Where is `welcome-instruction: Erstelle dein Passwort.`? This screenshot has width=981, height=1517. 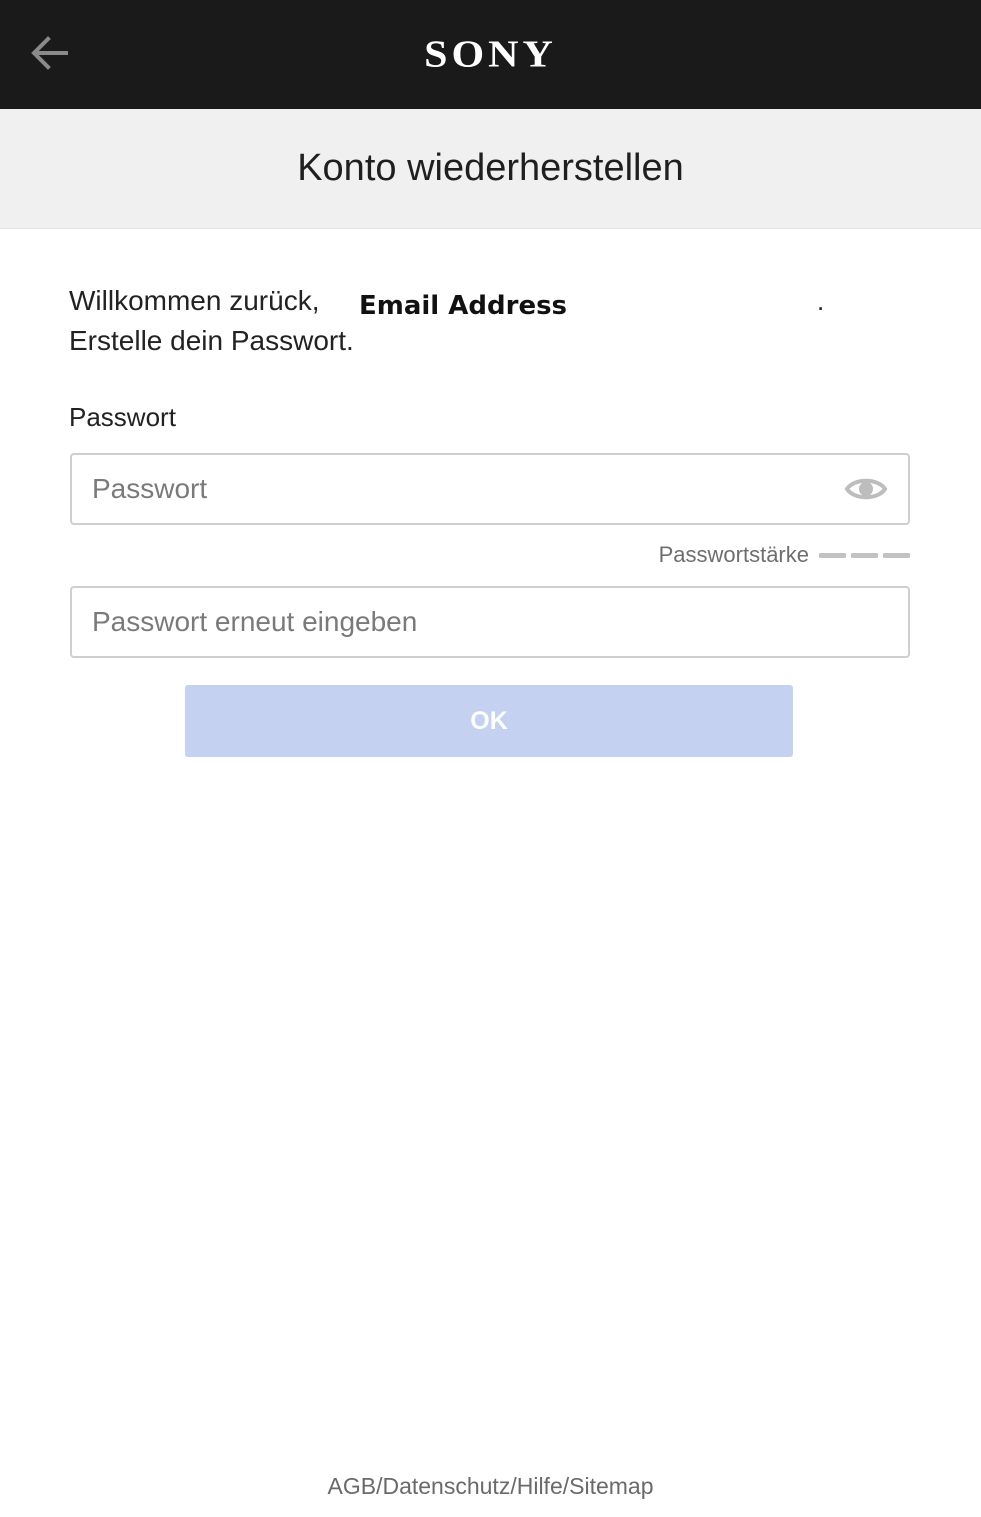
welcome-instruction: Erstelle dein Passwort. is located at coordinates (211, 340).